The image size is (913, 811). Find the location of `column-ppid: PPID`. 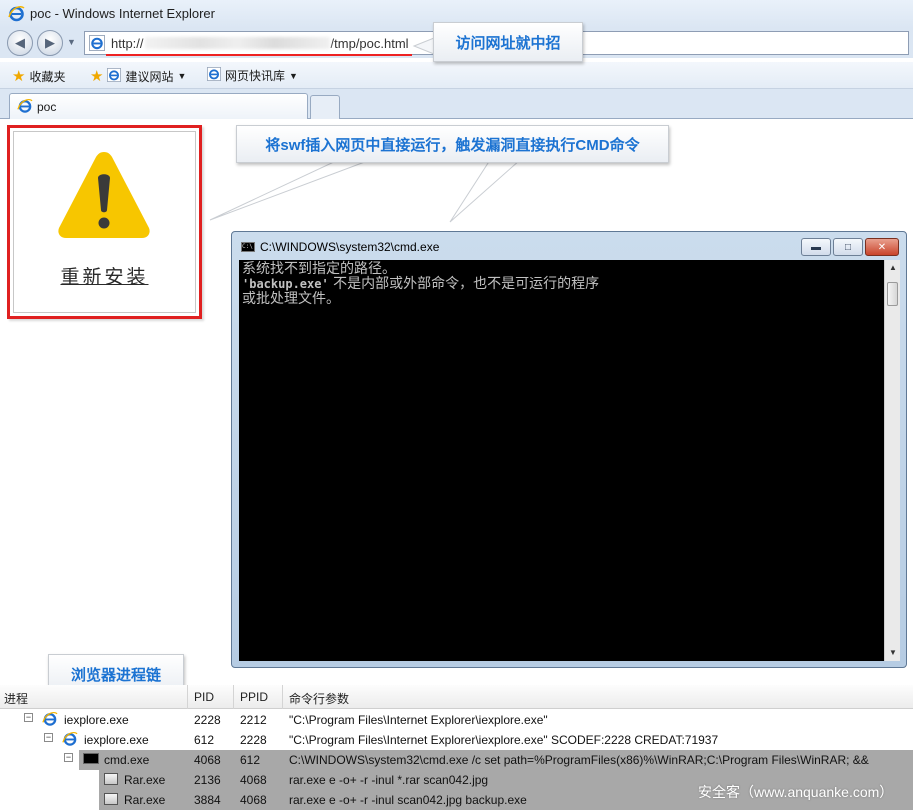

column-ppid: PPID is located at coordinates (254, 697).